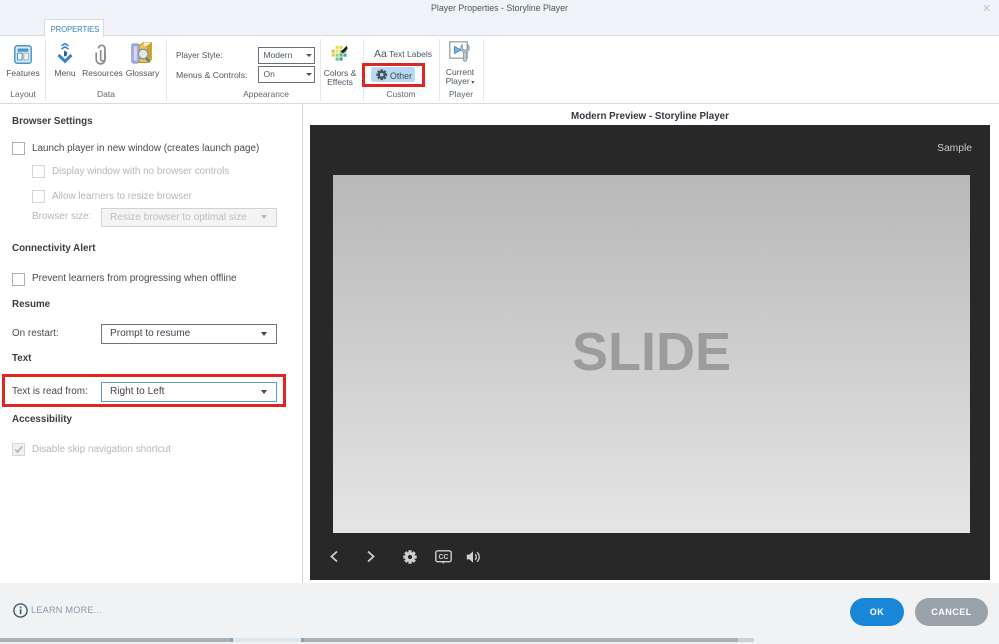 The width and height of the screenshot is (999, 644). I want to click on svg-text: CC, so click(443, 557).